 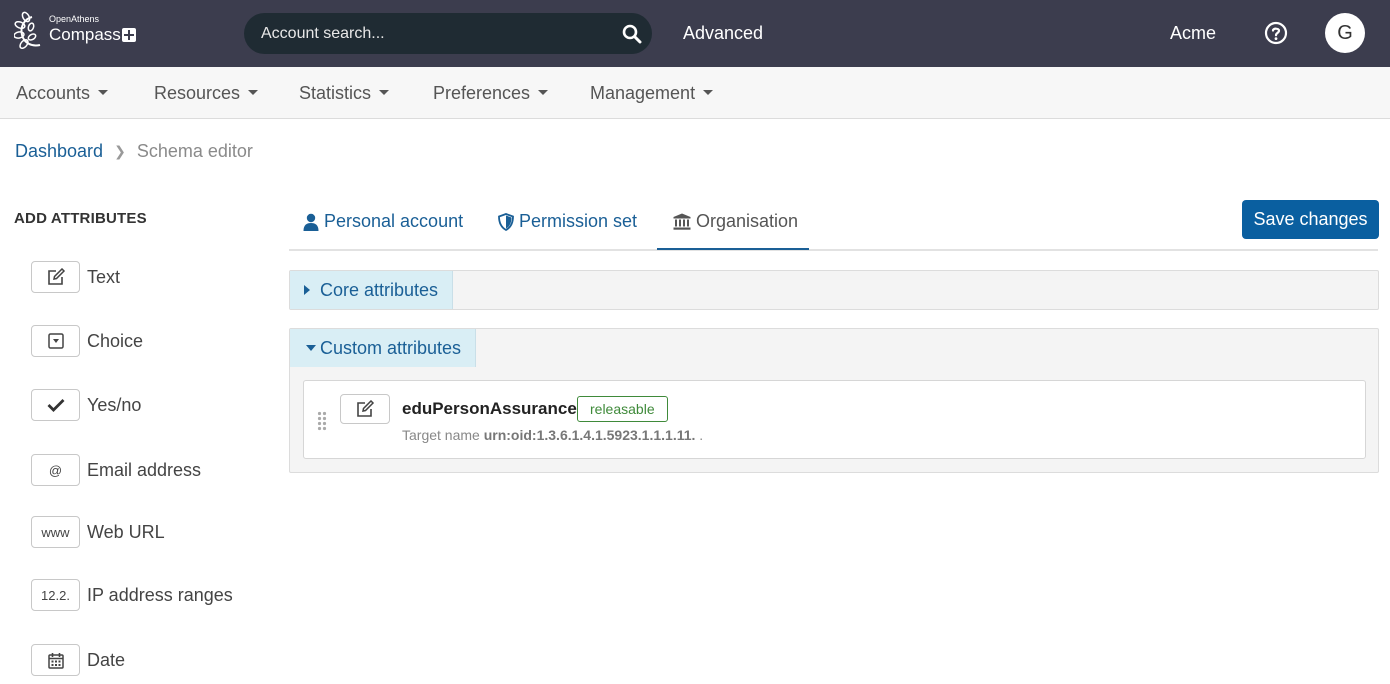 What do you see at coordinates (59, 151) in the screenshot?
I see `breadcrumb-dashboard: Dashboard` at bounding box center [59, 151].